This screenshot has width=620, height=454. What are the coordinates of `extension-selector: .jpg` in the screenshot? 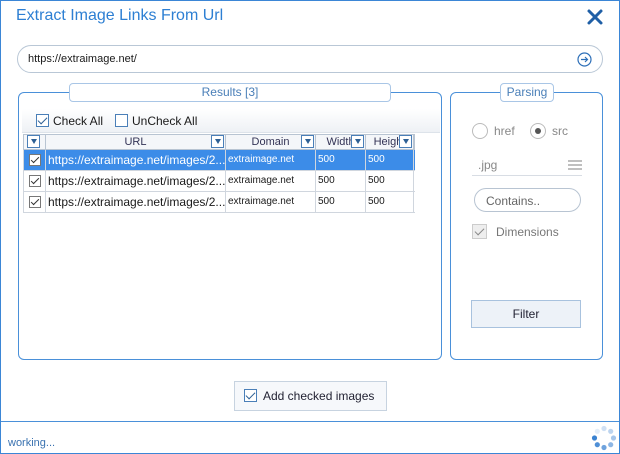 It's located at (527, 165).